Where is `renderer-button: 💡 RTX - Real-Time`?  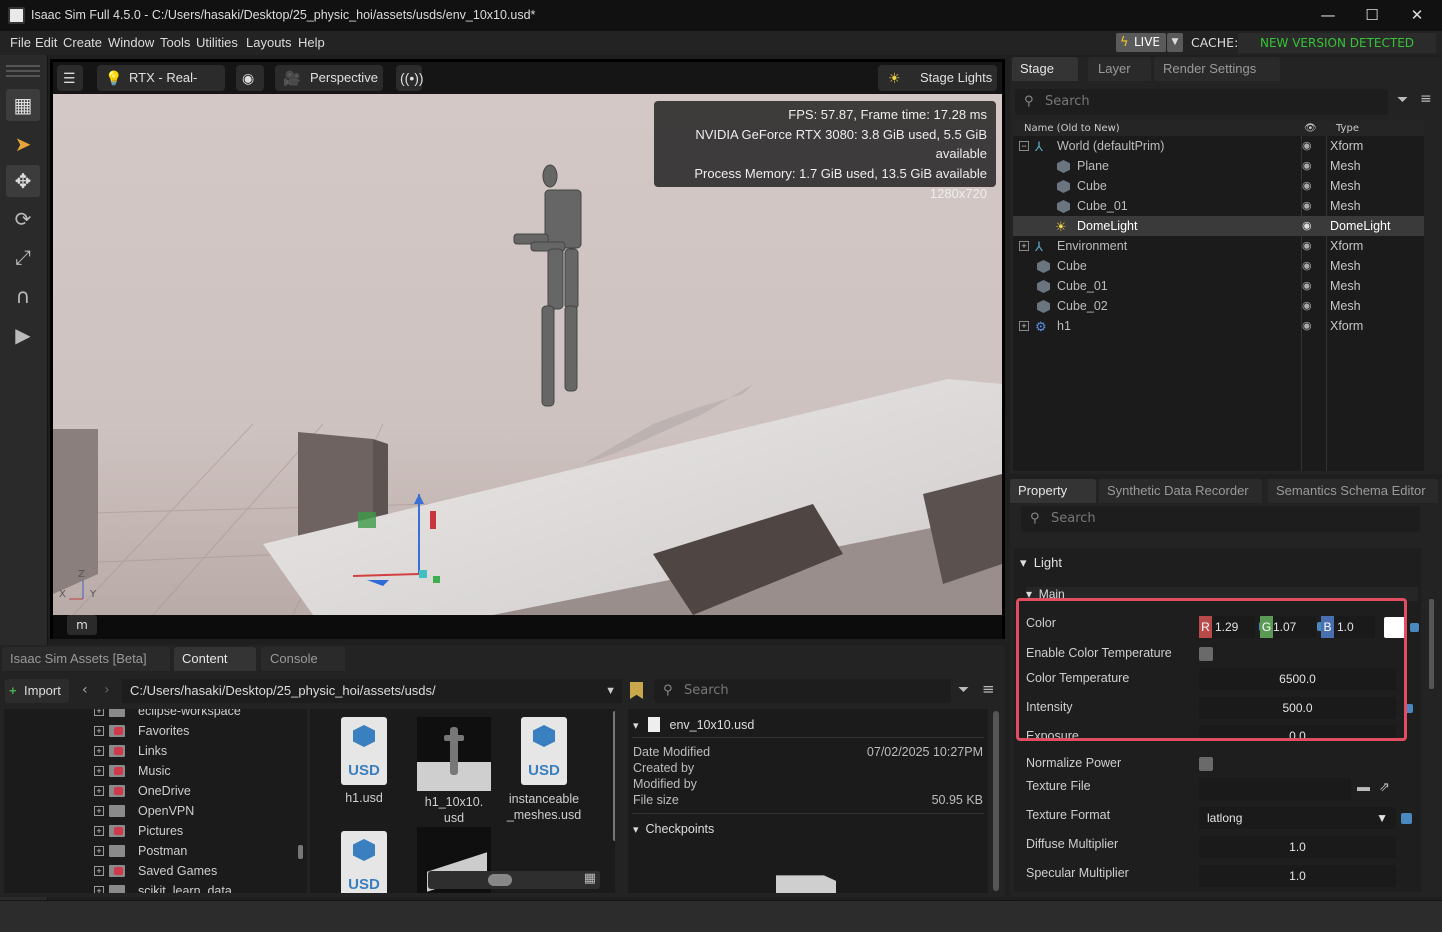
renderer-button: 💡 RTX - Real-Time is located at coordinates (161, 88).